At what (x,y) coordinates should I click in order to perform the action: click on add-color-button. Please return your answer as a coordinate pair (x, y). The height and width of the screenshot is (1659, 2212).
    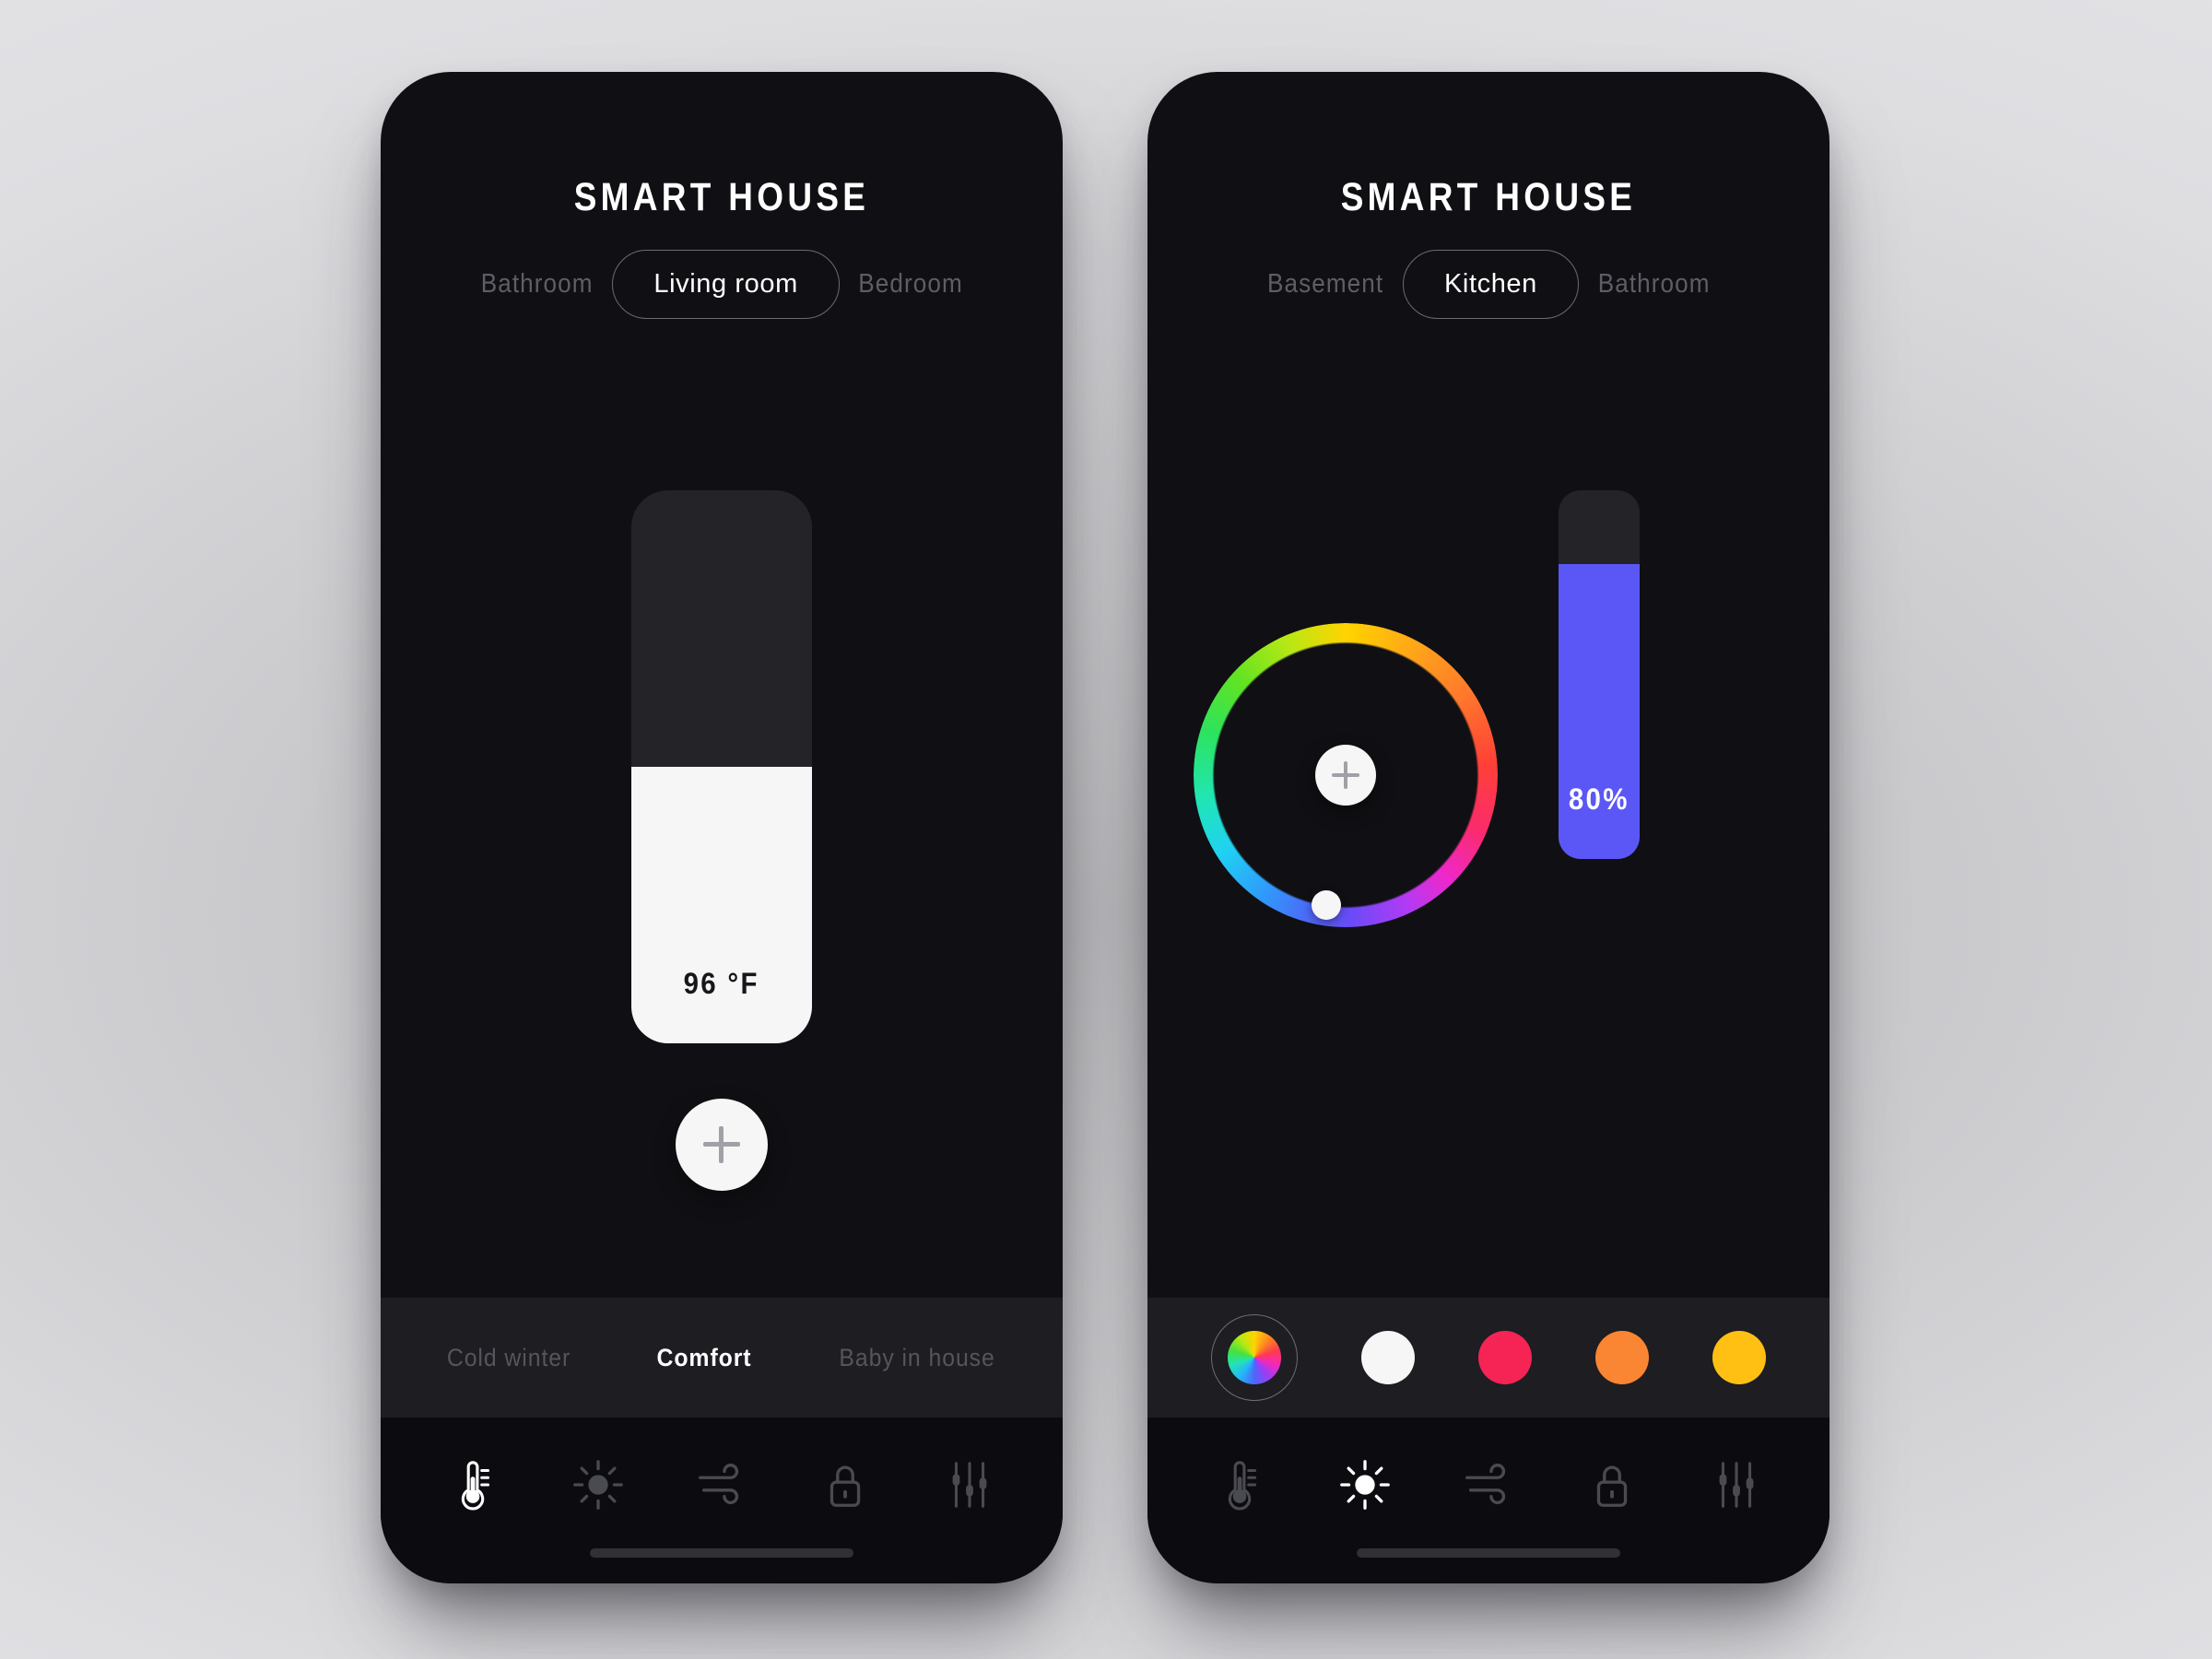
    Looking at the image, I should click on (1345, 775).